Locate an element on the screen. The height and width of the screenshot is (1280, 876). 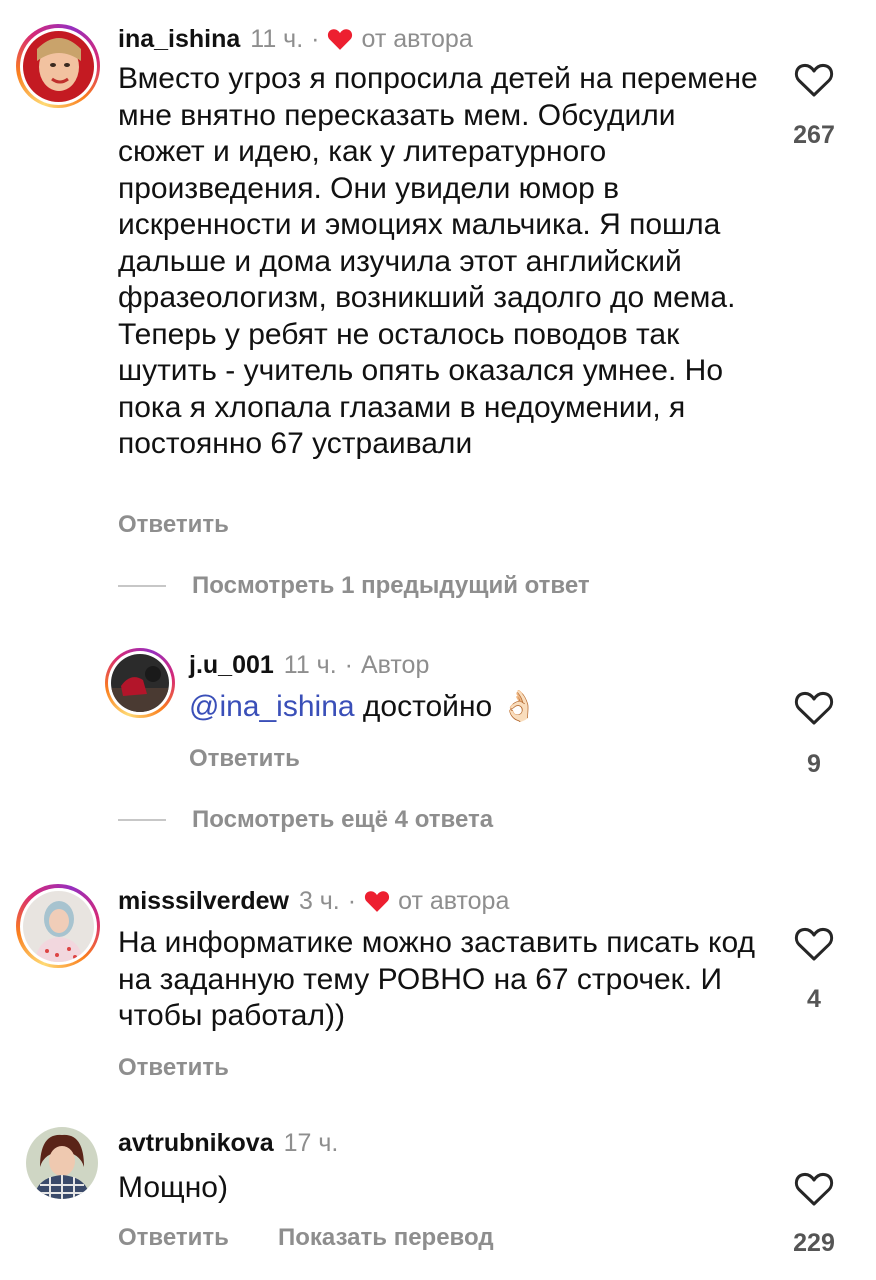
comment-header: ina_ishina 11 ч. · от автора is located at coordinates (295, 39).